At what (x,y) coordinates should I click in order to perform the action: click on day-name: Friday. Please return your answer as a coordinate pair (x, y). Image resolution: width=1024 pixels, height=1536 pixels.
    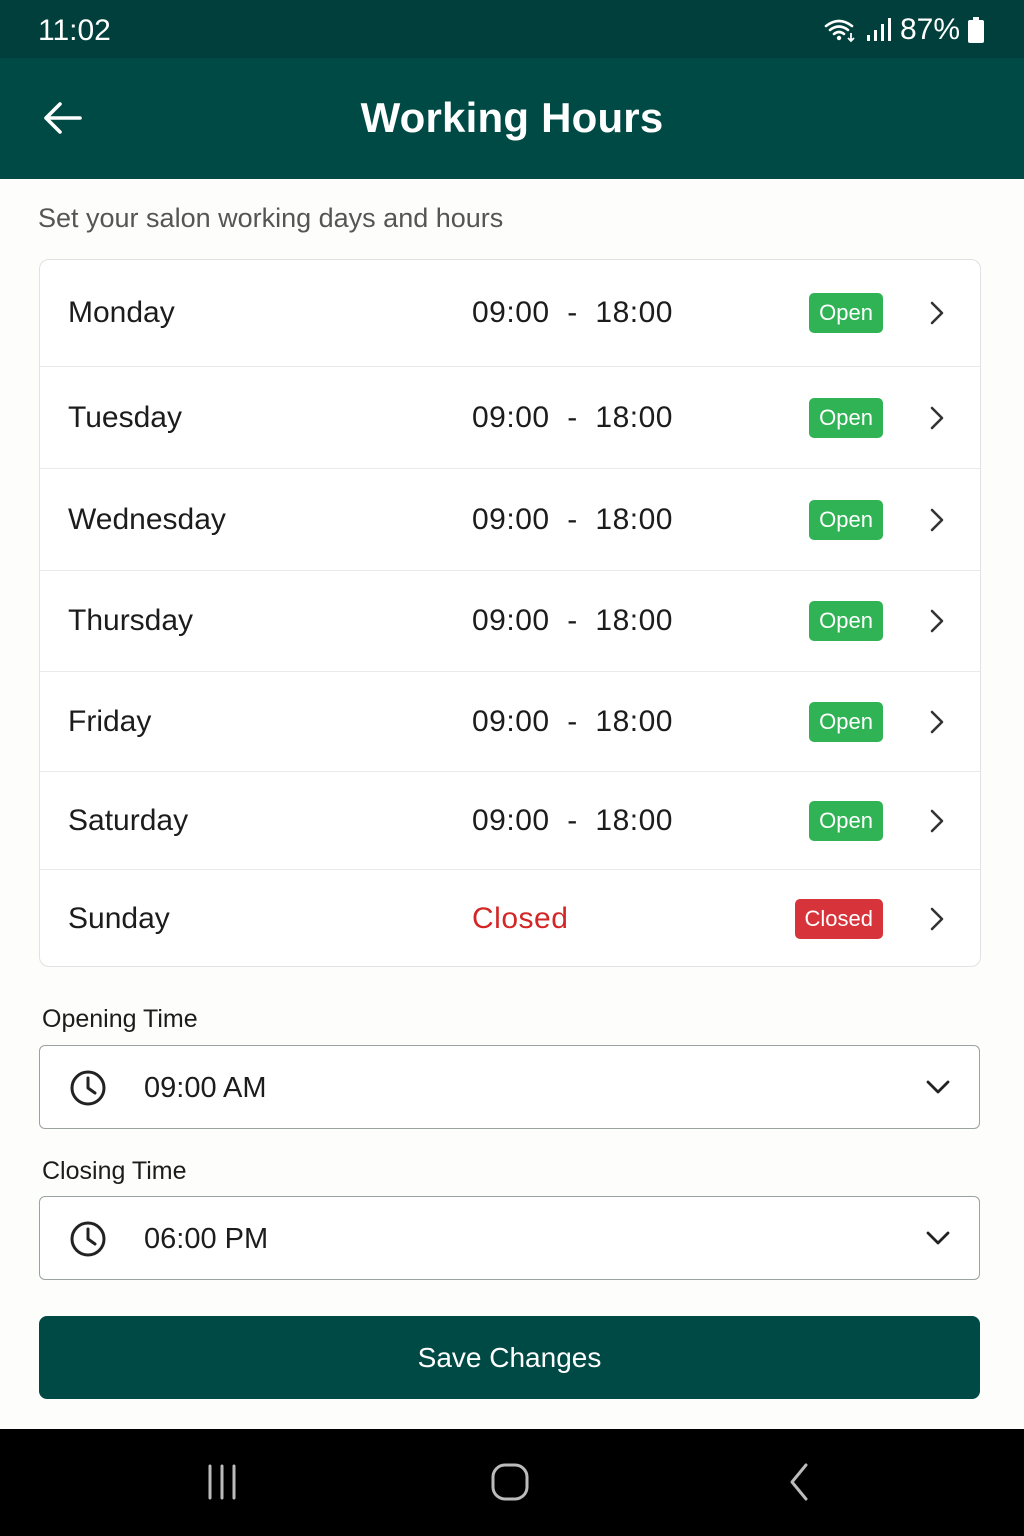
    Looking at the image, I should click on (110, 721).